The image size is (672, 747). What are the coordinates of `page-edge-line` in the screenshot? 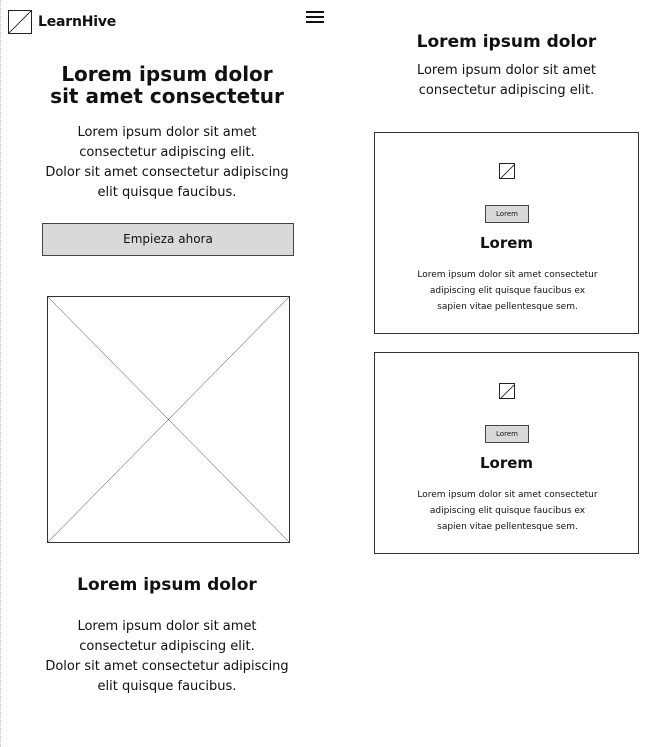 It's located at (0, 373).